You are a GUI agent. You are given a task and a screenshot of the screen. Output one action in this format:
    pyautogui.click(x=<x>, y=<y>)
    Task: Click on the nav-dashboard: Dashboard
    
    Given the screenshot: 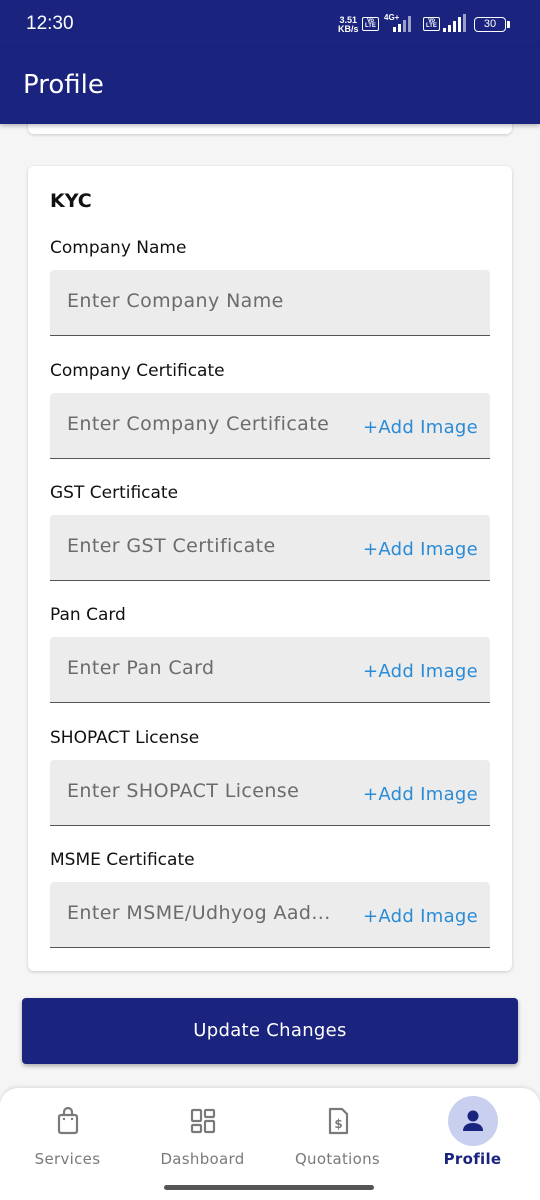 What is the action you would take?
    pyautogui.click(x=202, y=1138)
    